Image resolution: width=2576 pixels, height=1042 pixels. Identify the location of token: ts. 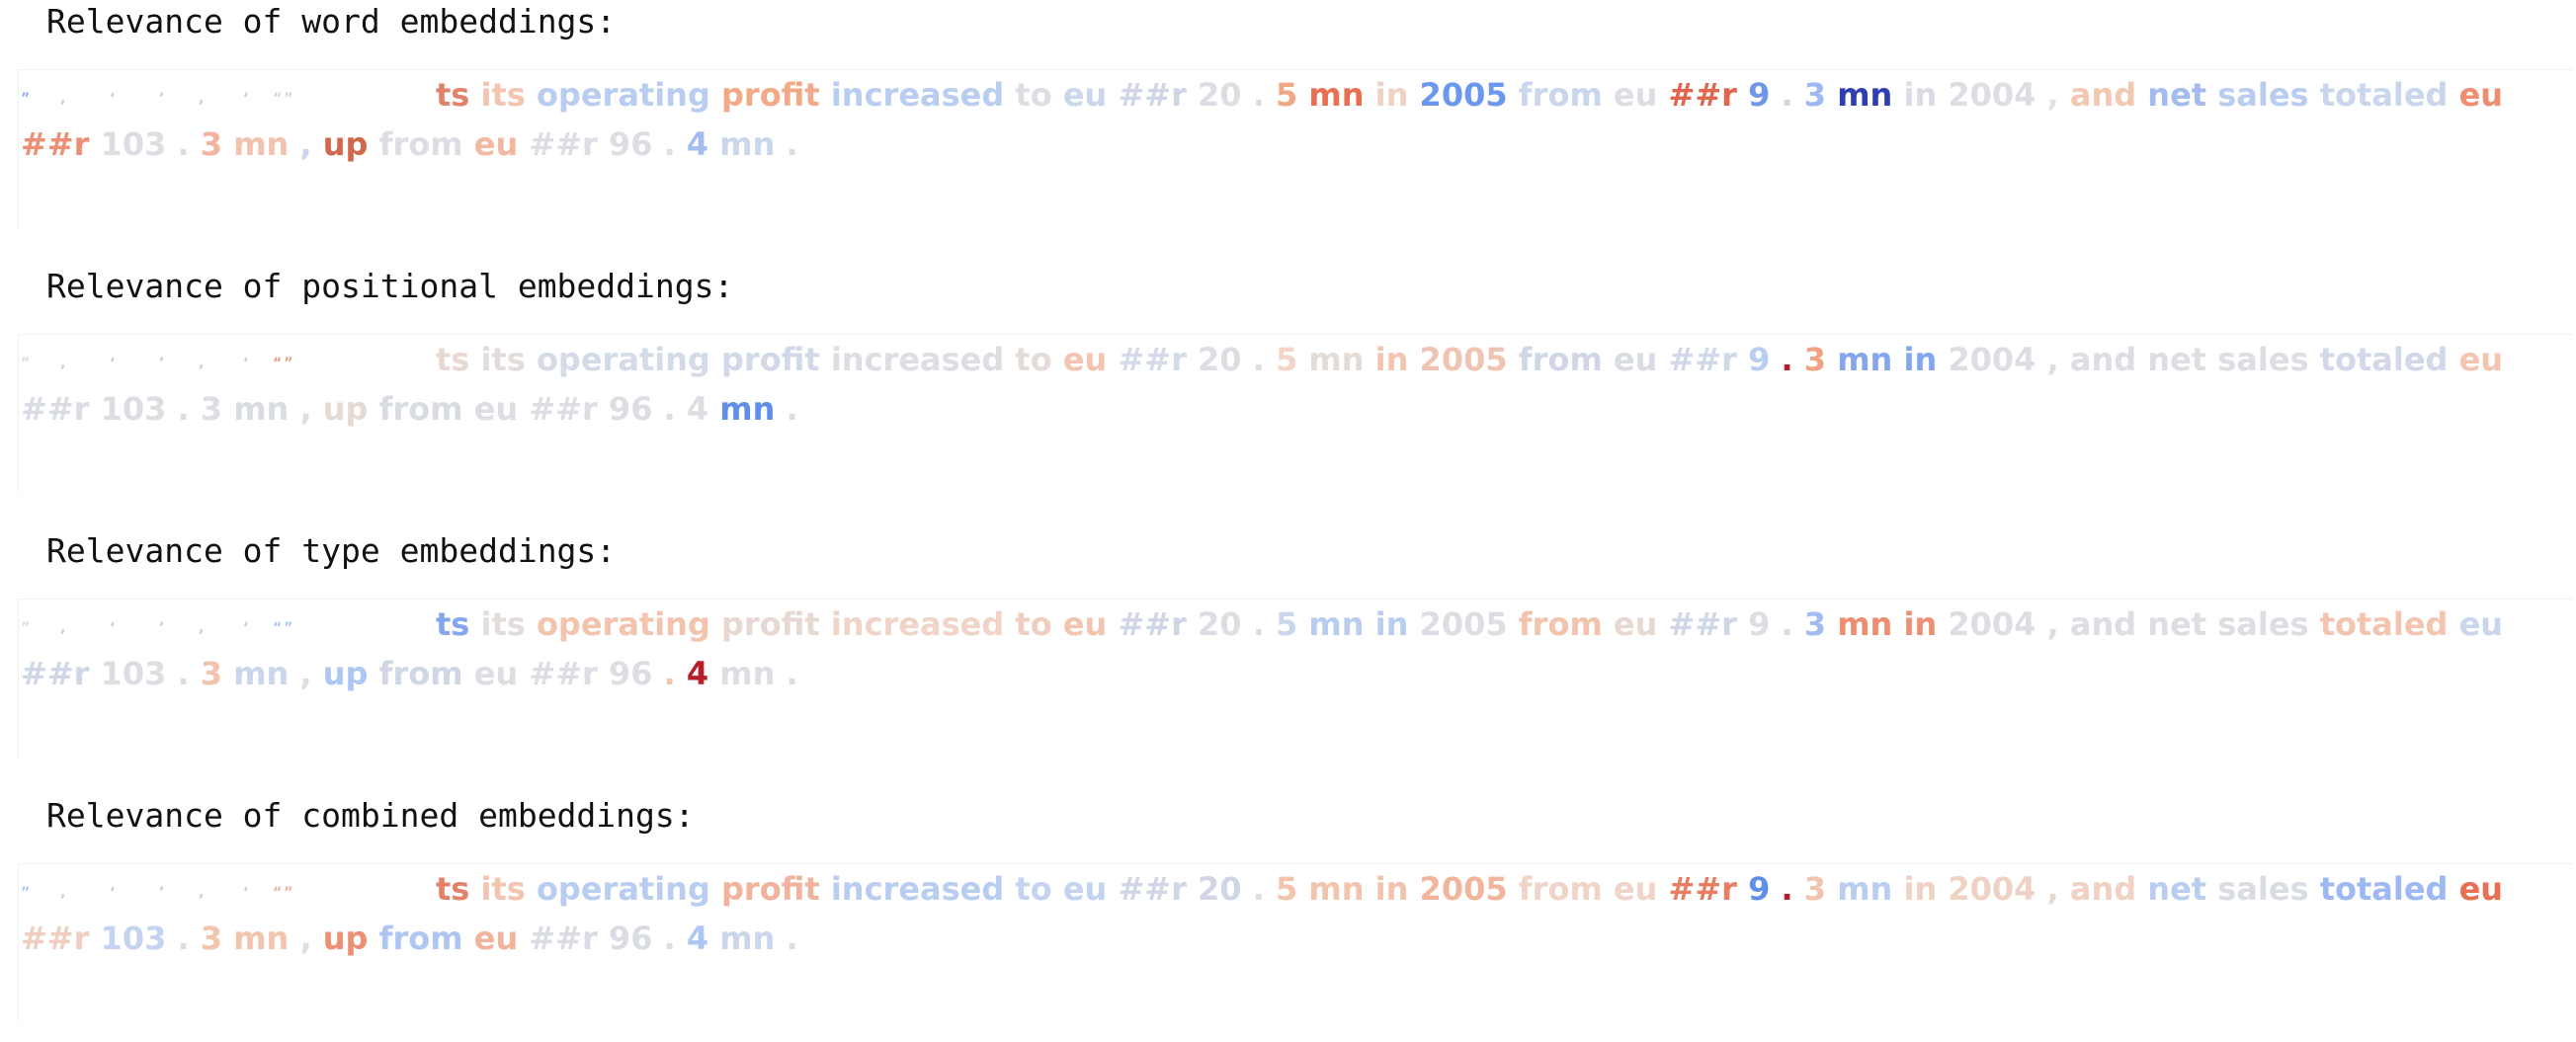
(453, 359).